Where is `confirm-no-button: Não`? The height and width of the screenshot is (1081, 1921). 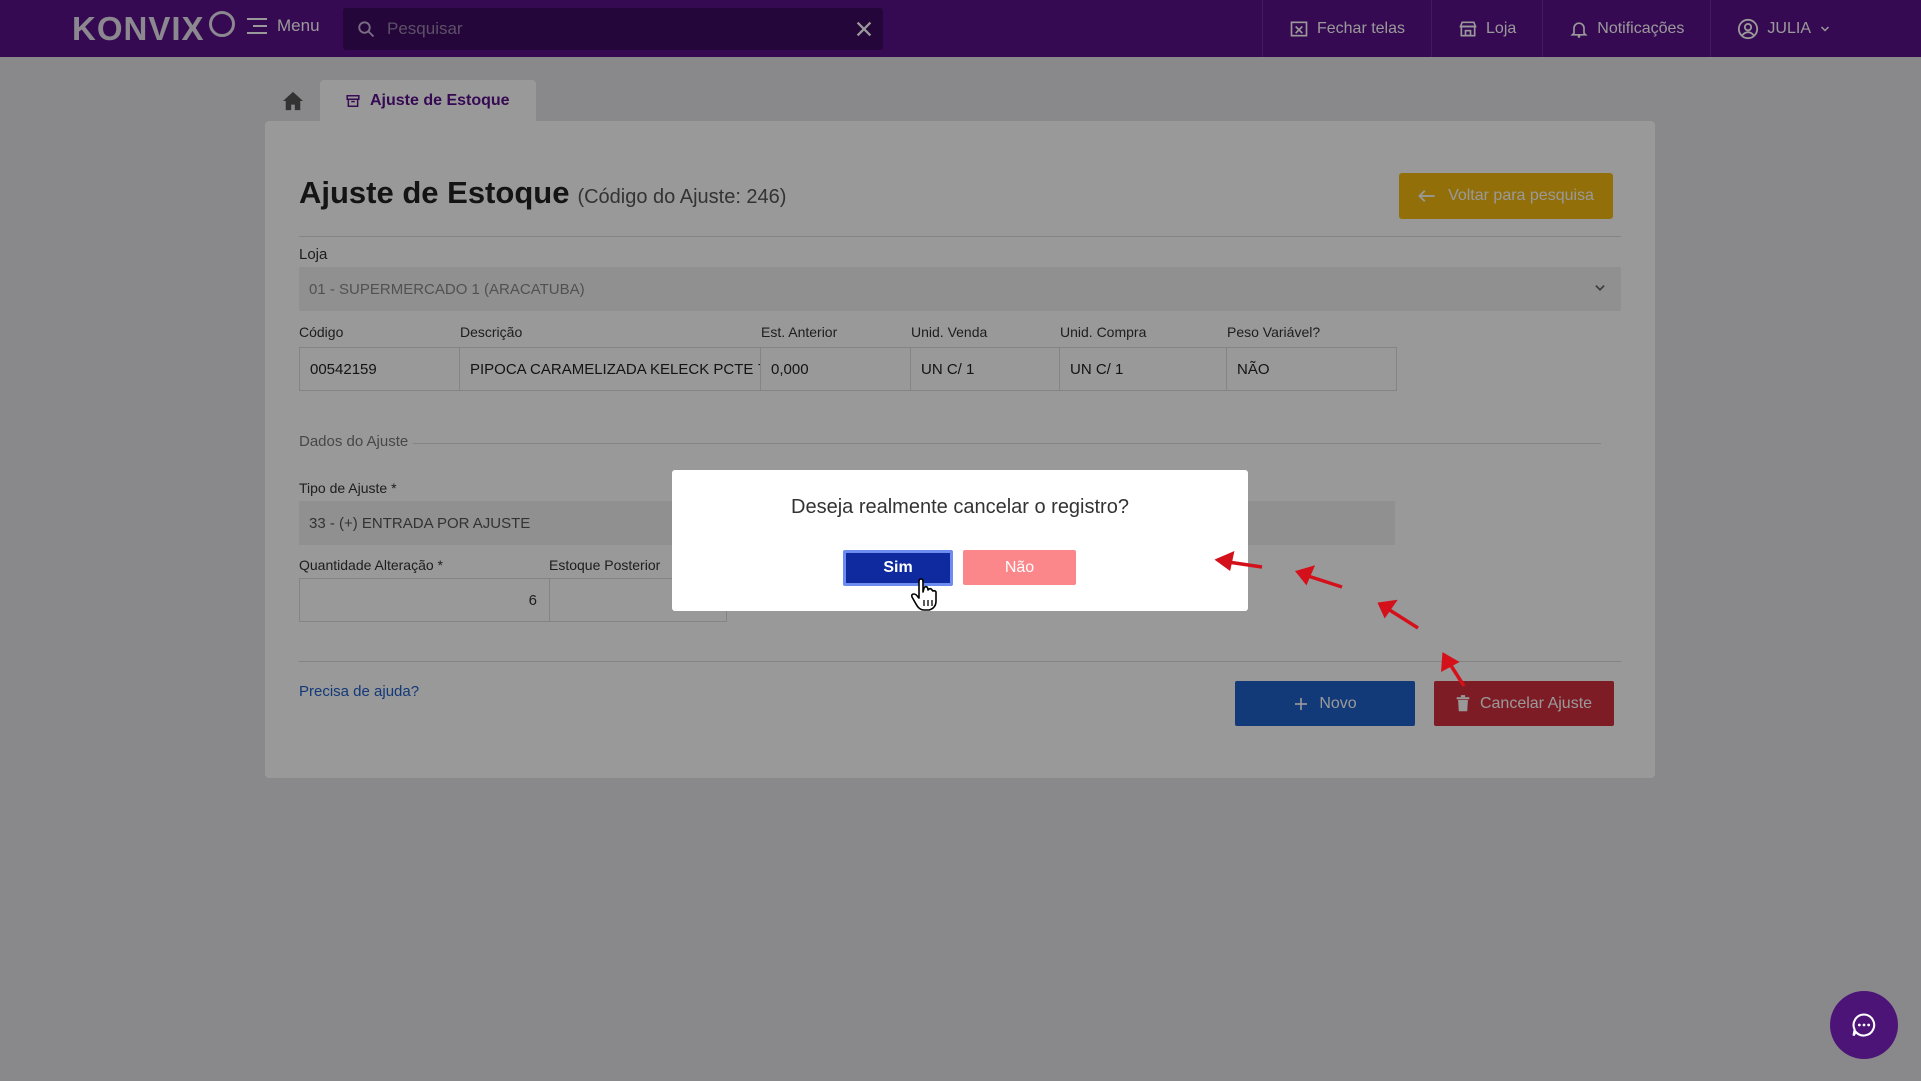 confirm-no-button: Não is located at coordinates (1019, 567).